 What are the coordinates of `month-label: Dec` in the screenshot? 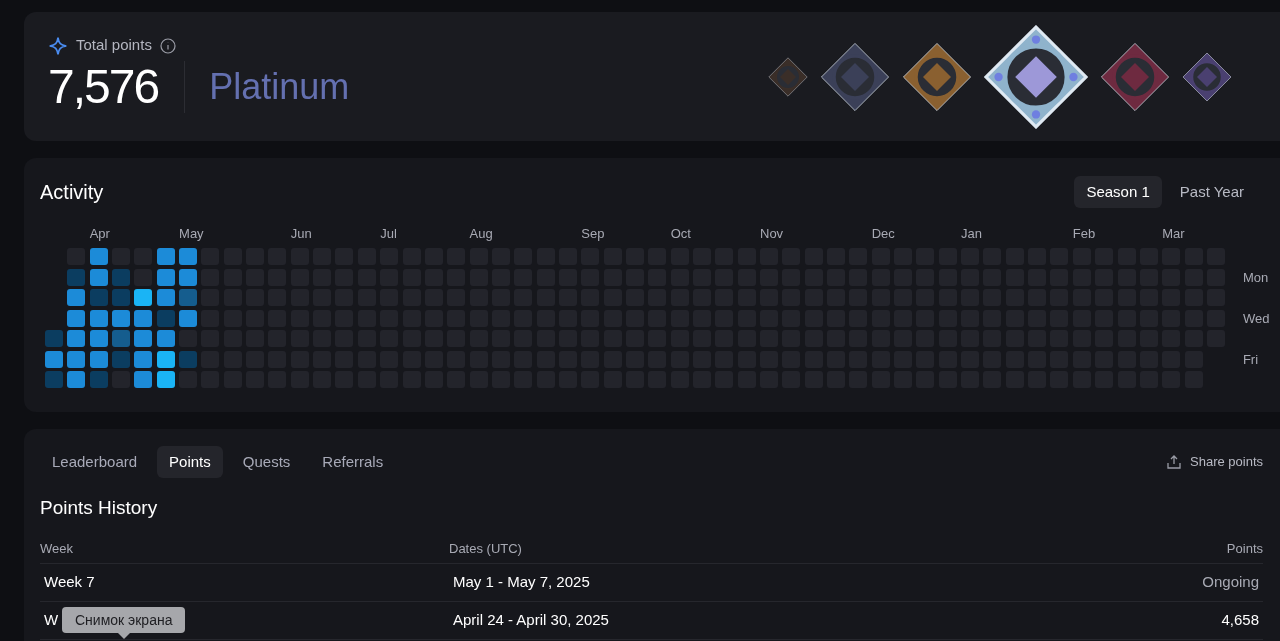 It's located at (883, 234).